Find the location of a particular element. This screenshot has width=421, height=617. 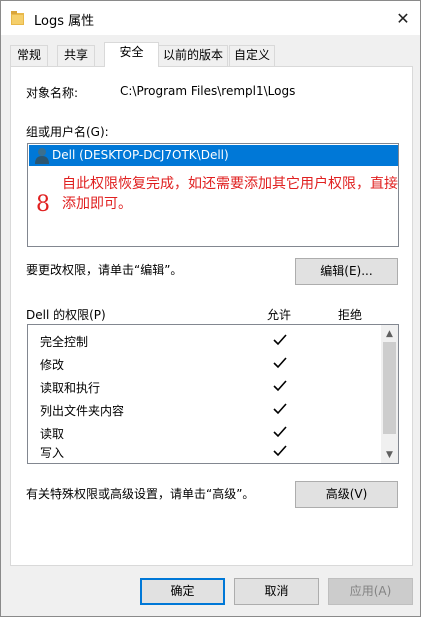

title-bar: Logs 属性 ✕ is located at coordinates (210, 18).